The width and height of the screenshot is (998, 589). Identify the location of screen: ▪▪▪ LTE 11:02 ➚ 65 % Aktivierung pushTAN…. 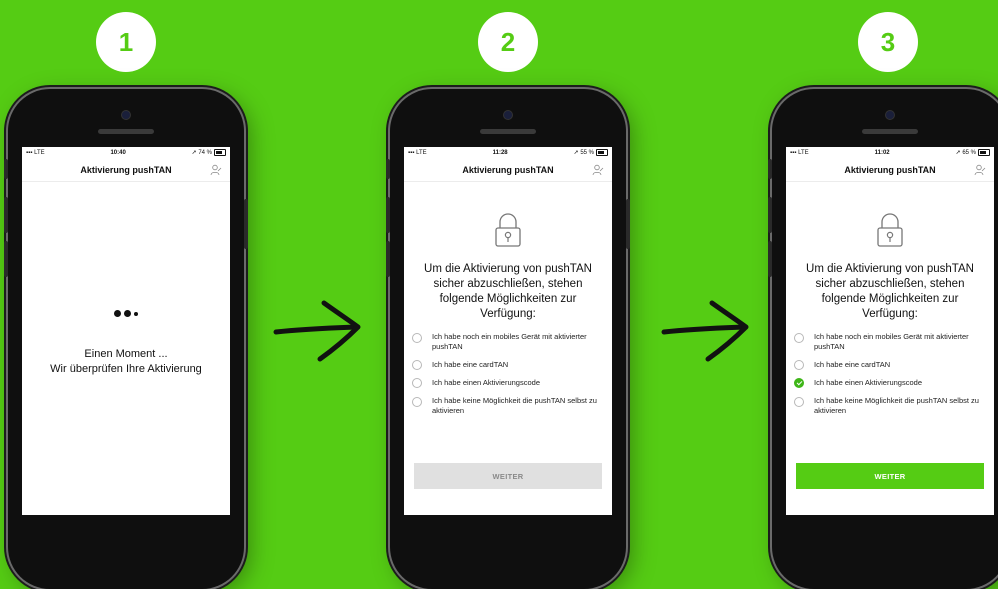
(890, 331).